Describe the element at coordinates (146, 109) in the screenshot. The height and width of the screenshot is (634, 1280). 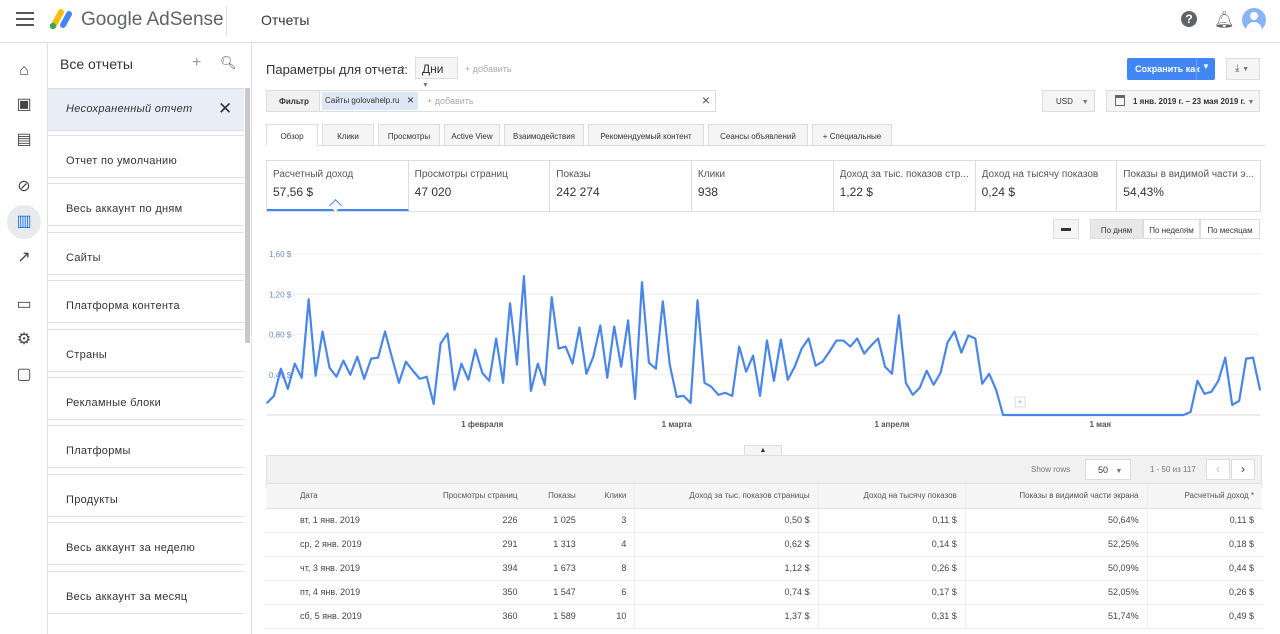
I see `sidebar-item-unsaved: Несохраненный отчет ✕` at that location.